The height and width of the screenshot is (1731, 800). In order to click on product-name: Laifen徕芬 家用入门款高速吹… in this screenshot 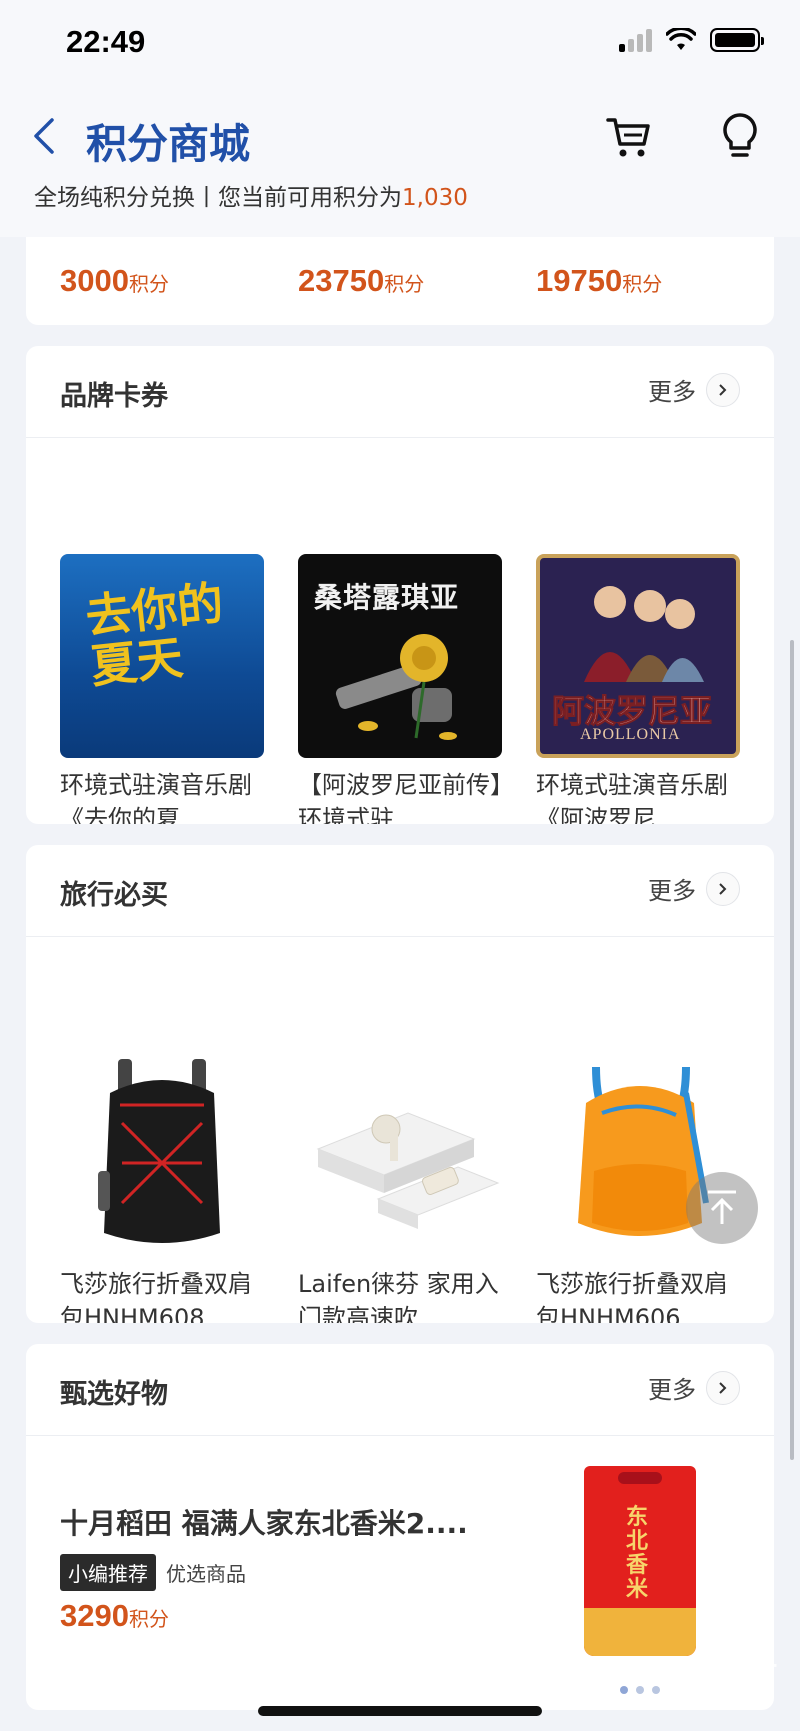, I will do `click(398, 1296)`.